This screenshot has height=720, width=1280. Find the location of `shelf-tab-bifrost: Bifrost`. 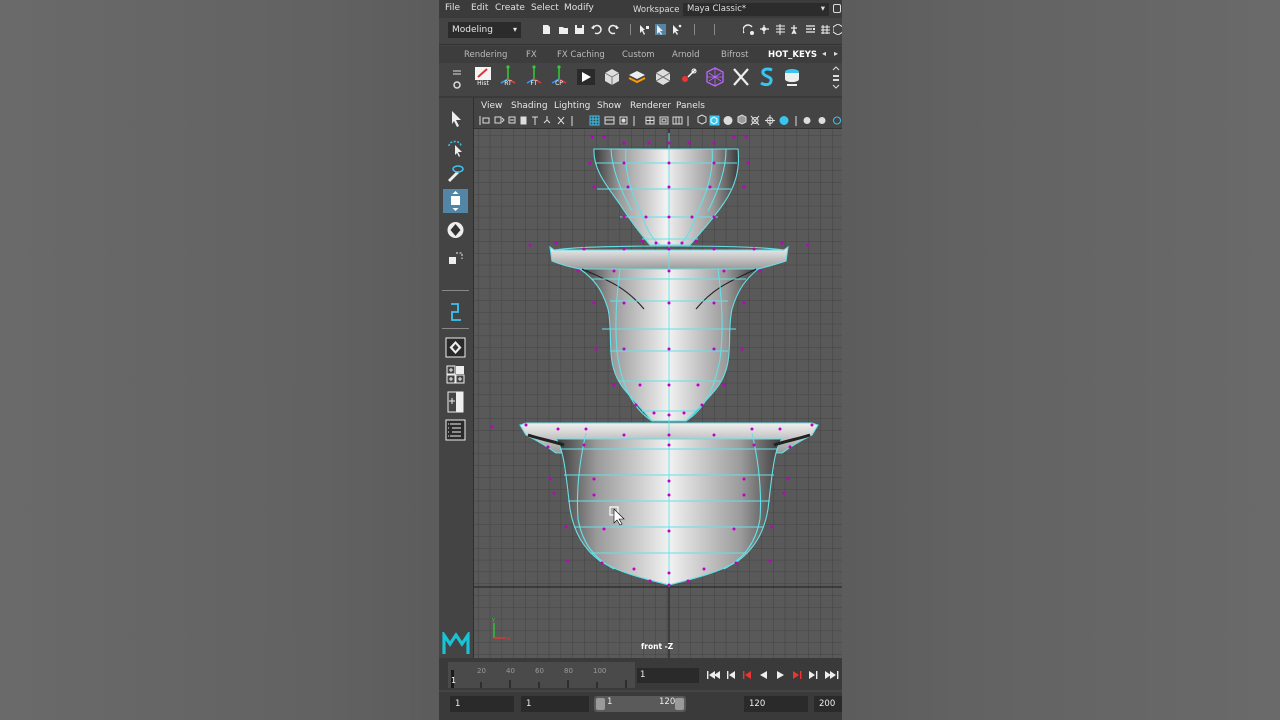

shelf-tab-bifrost: Bifrost is located at coordinates (734, 55).